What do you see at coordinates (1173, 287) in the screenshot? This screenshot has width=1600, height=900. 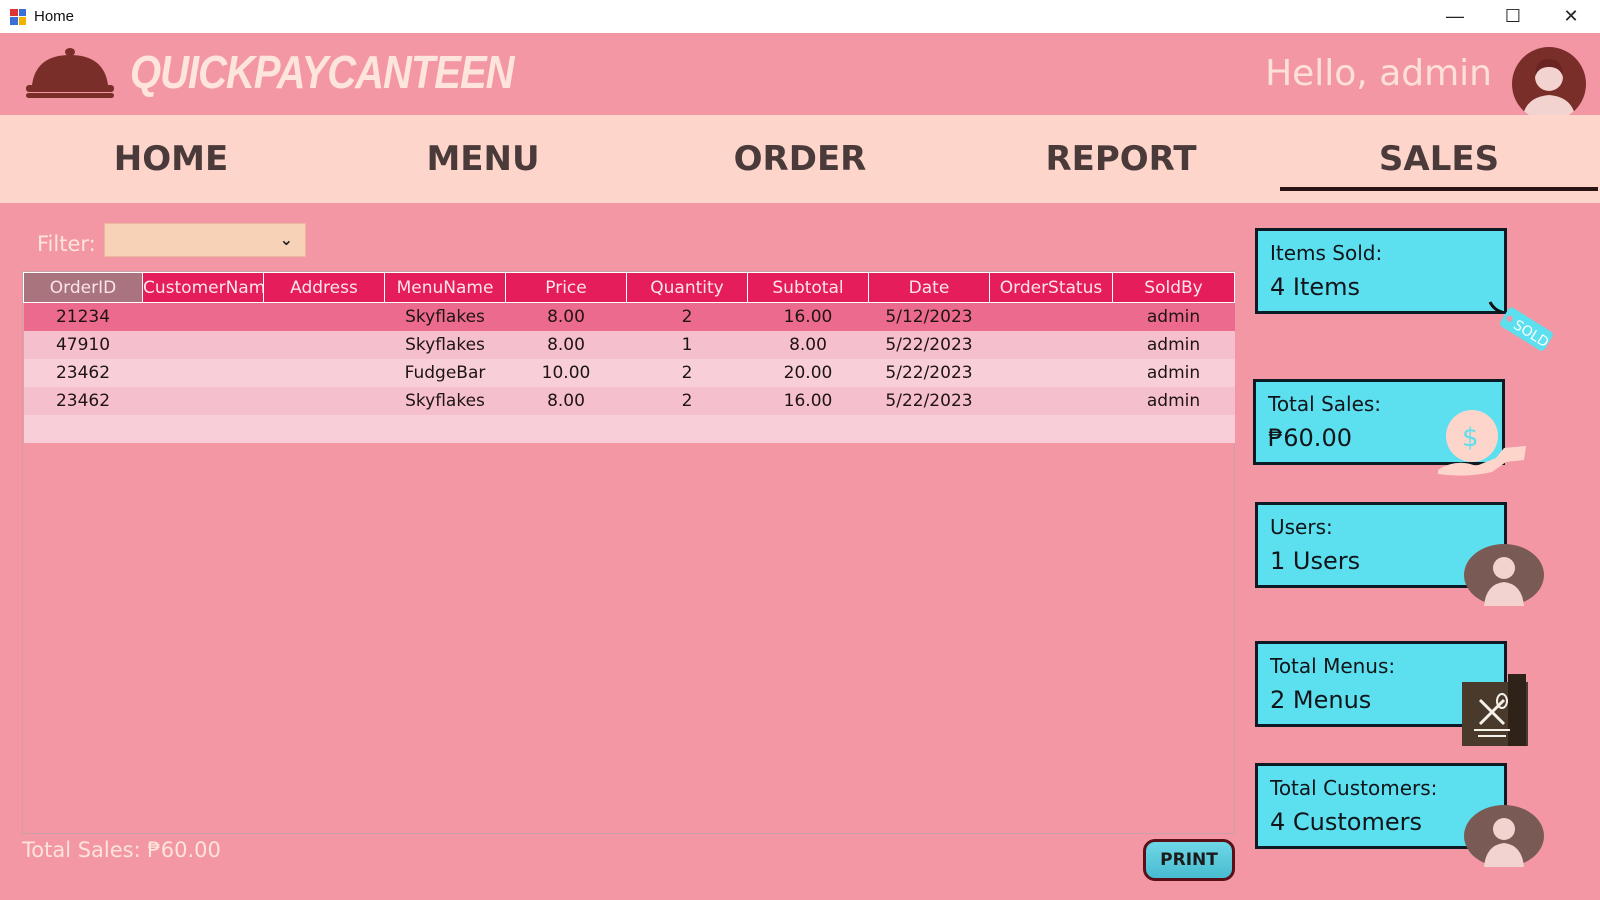 I see `col-header: SoldBy` at bounding box center [1173, 287].